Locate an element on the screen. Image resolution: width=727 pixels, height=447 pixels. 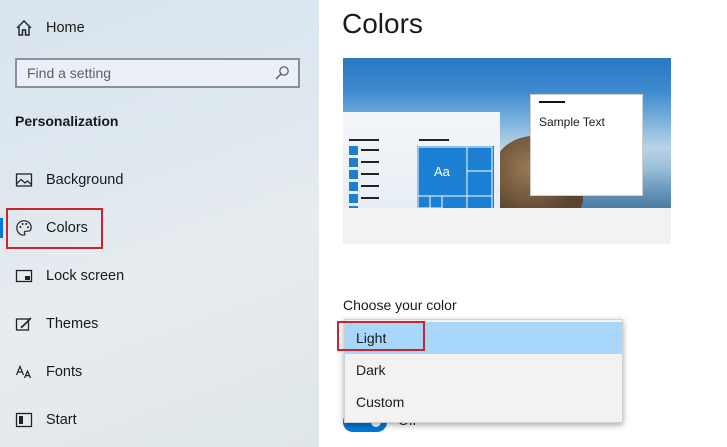
option-custom: Custom is located at coordinates (483, 402).